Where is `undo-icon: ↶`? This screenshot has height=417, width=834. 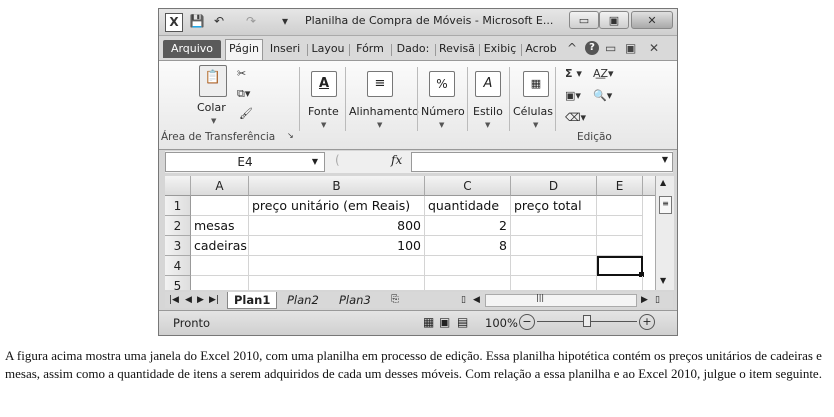 undo-icon: ↶ is located at coordinates (219, 21).